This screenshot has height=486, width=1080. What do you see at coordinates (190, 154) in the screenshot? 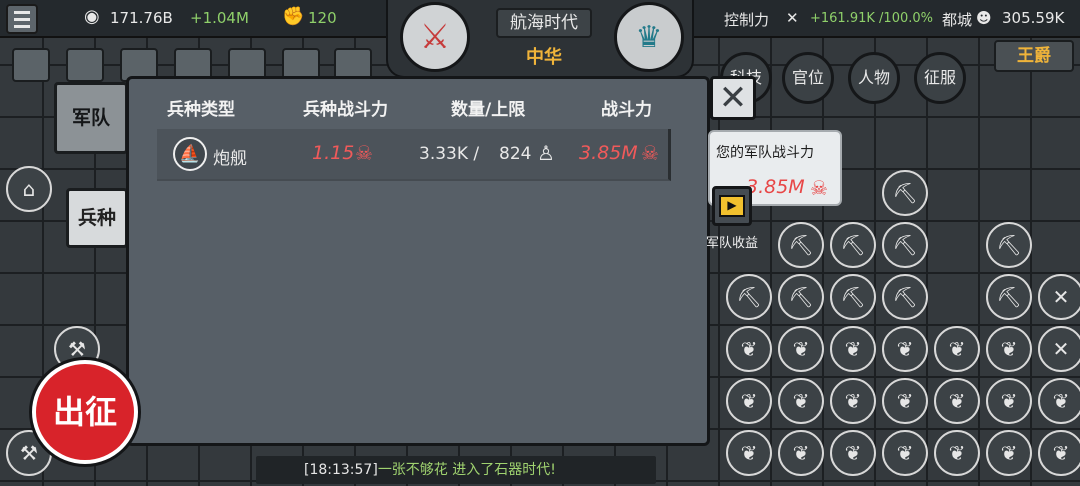
I see `ship-icon: ⛵` at bounding box center [190, 154].